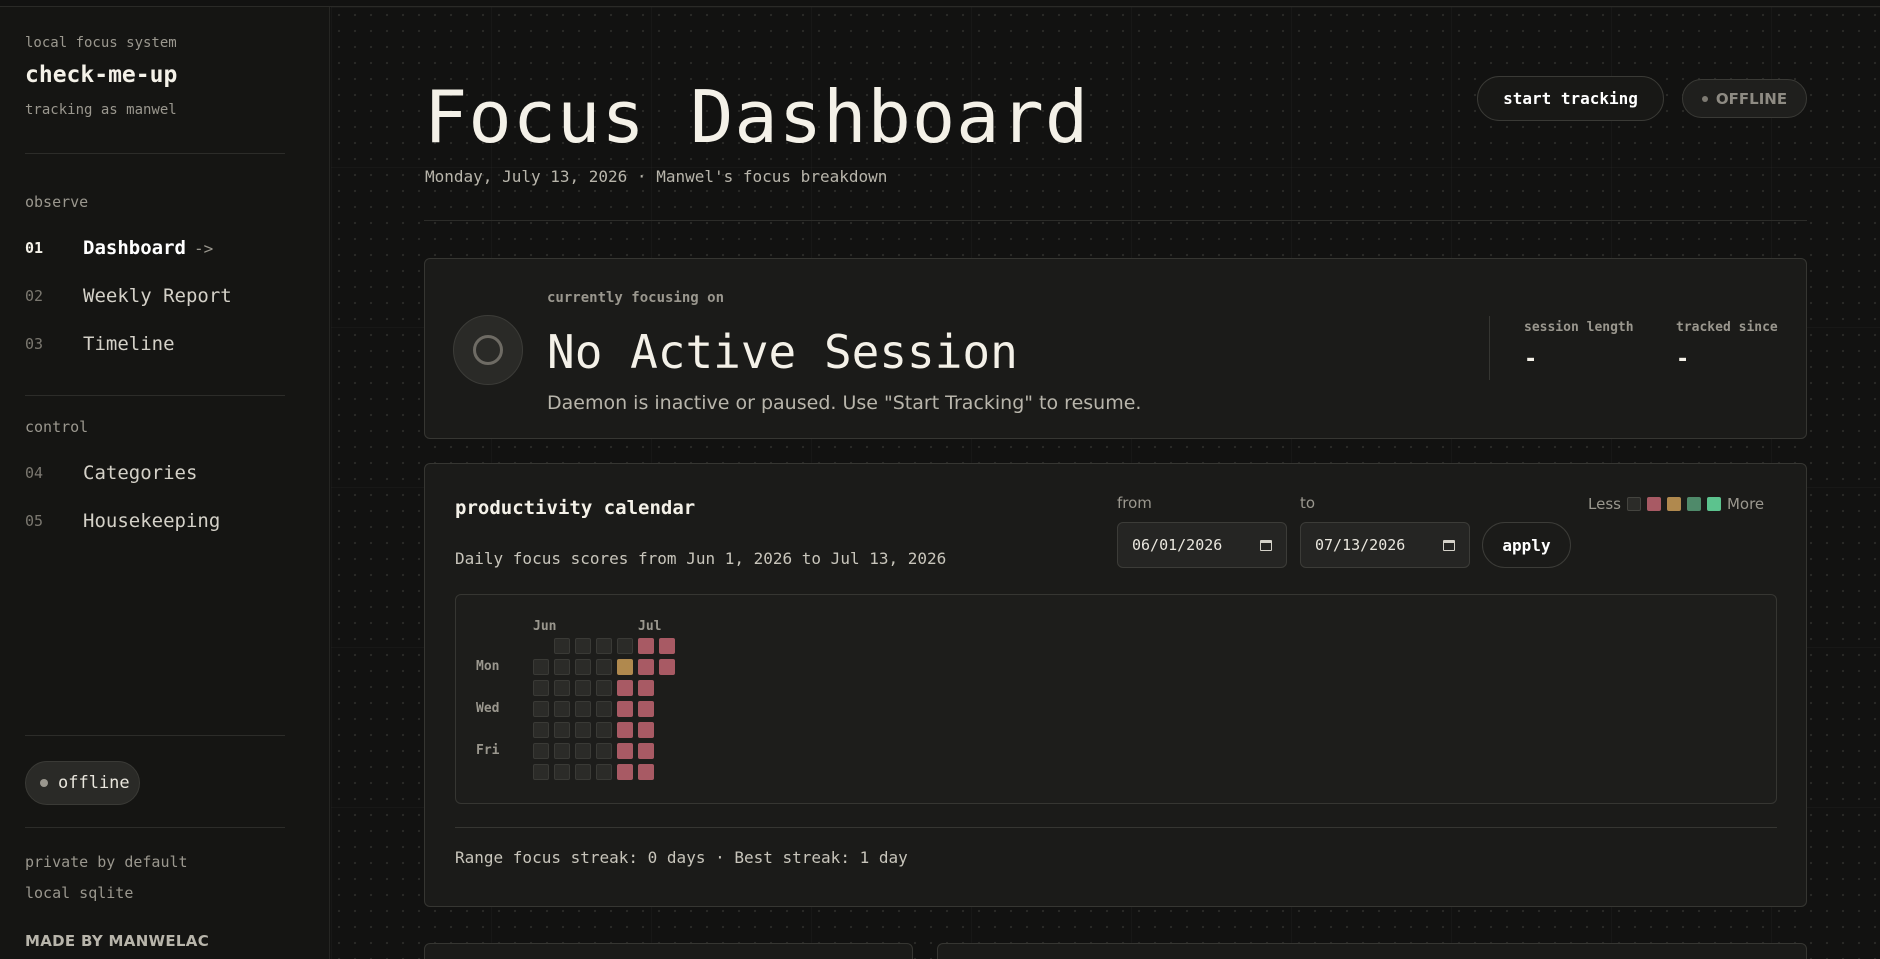 Image resolution: width=1880 pixels, height=959 pixels. Describe the element at coordinates (57, 427) in the screenshot. I see `section-control: control` at that location.